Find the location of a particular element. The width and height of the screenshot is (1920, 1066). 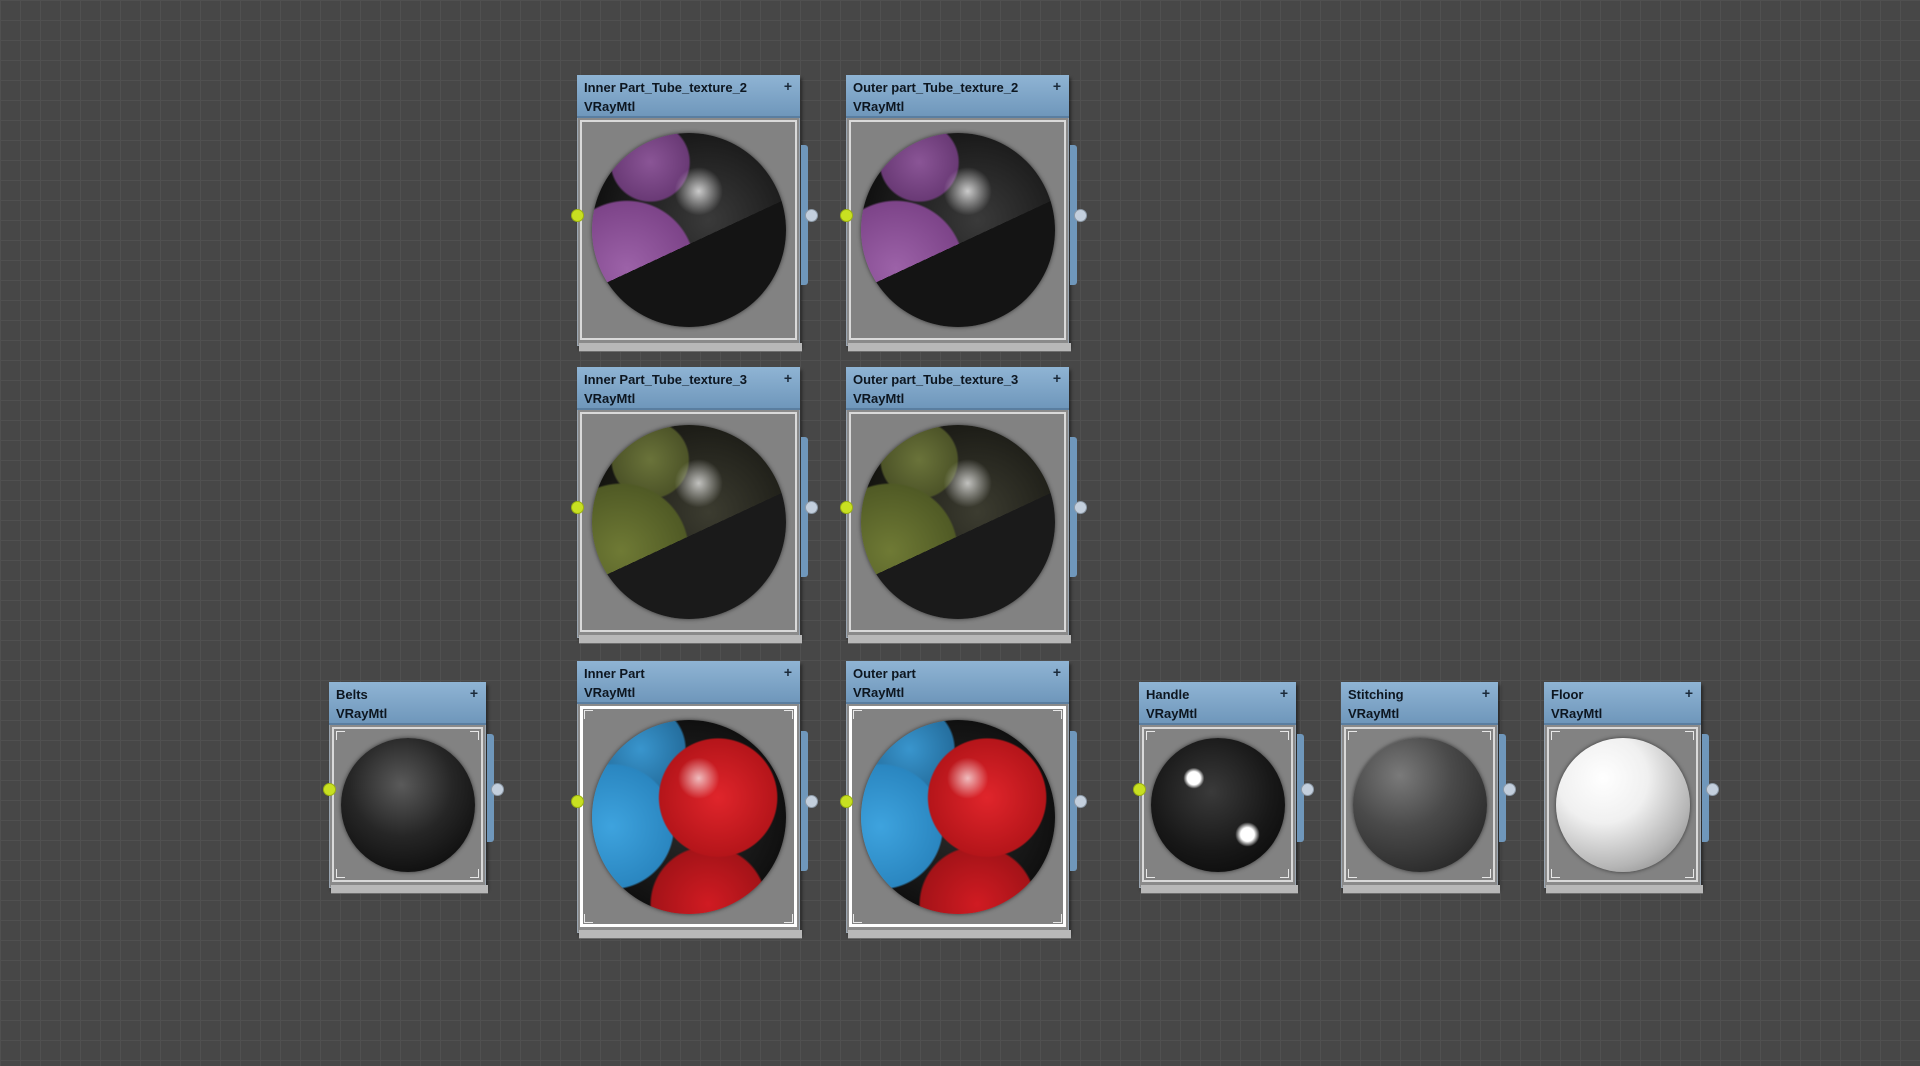

material-node-belts: Belts VRayMtl + is located at coordinates (413, 788).